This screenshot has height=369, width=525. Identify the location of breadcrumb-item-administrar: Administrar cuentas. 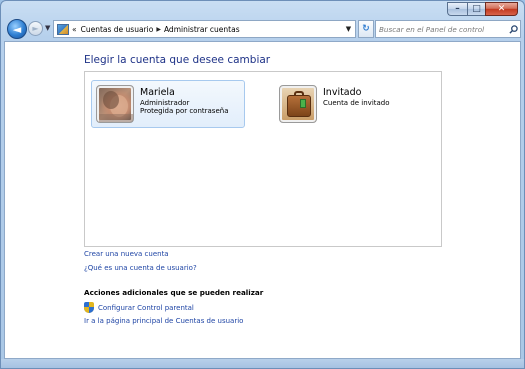
(202, 29).